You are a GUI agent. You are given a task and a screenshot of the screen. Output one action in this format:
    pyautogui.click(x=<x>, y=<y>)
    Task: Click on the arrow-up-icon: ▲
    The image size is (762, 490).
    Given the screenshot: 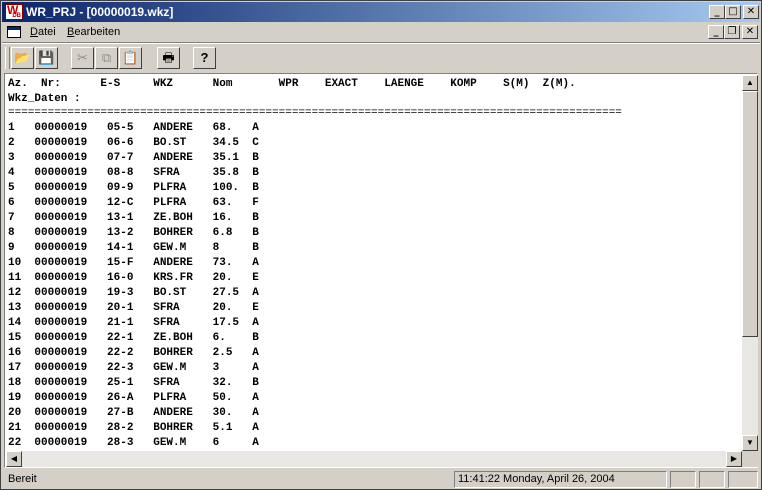 What is the action you would take?
    pyautogui.click(x=750, y=82)
    